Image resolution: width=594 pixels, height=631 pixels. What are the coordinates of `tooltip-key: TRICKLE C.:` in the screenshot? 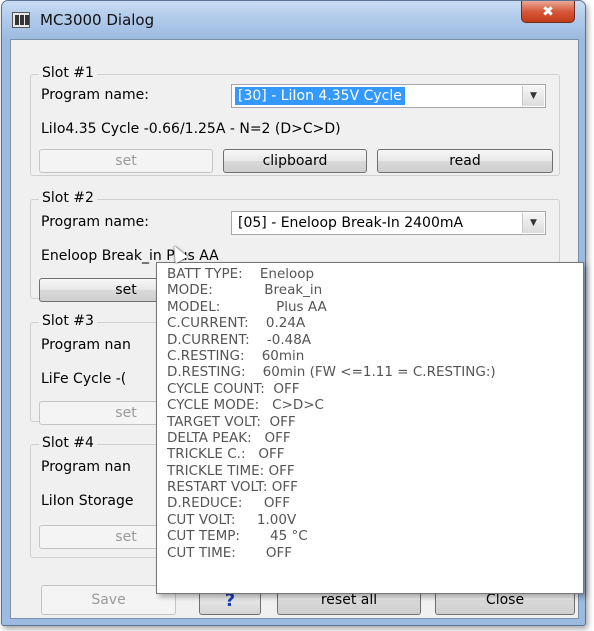 It's located at (213, 454).